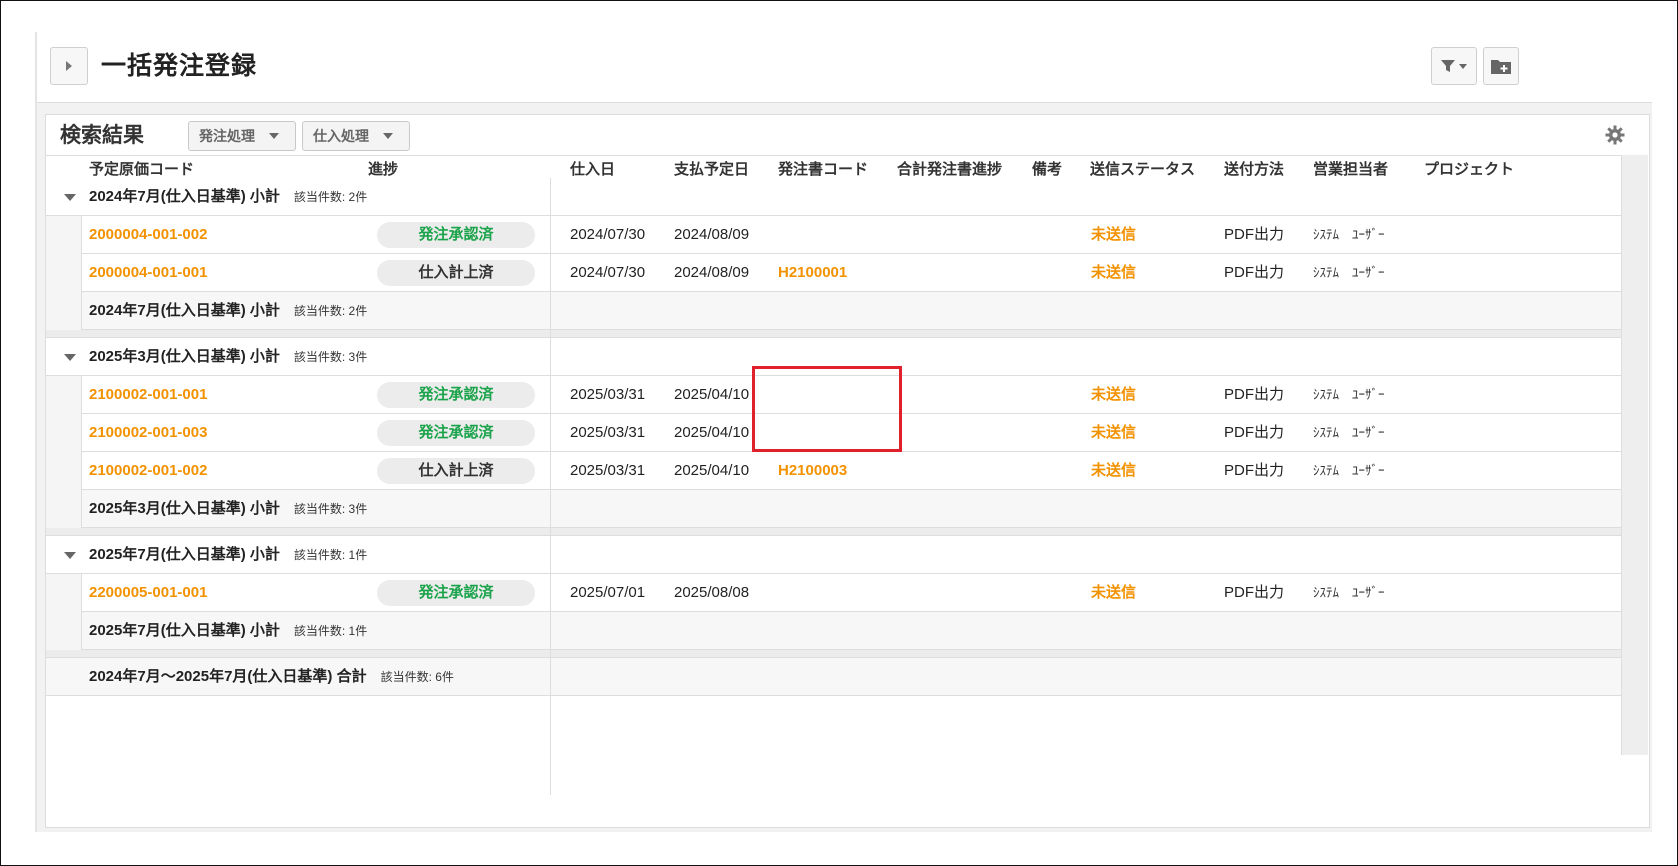 The height and width of the screenshot is (866, 1678). I want to click on group-subtotal-row: 2025年3月(仕入日基準) 小計 該当件数: 3件, so click(833, 509).